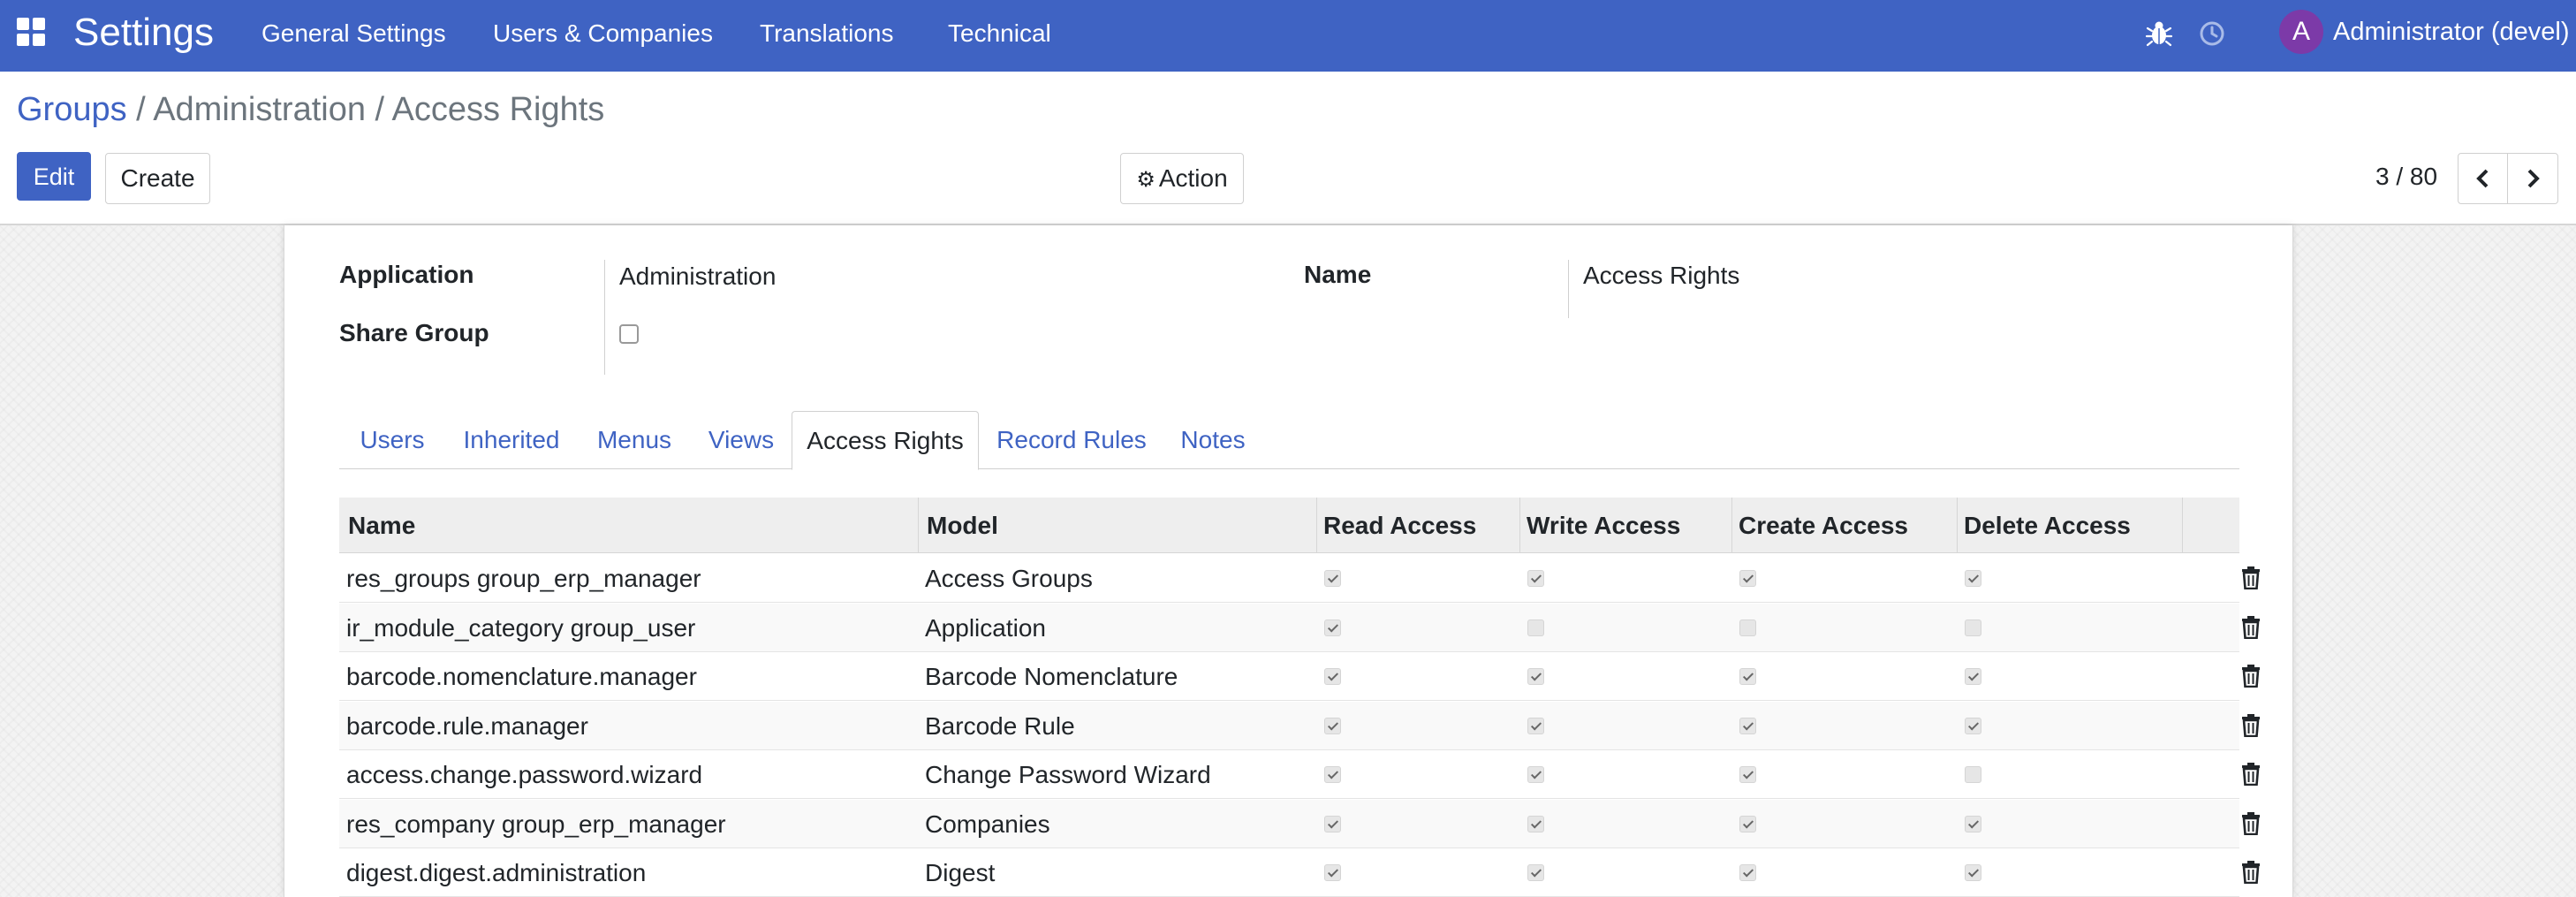 Image resolution: width=2576 pixels, height=897 pixels. Describe the element at coordinates (1823, 525) in the screenshot. I see `column-create-access: Create Access` at that location.